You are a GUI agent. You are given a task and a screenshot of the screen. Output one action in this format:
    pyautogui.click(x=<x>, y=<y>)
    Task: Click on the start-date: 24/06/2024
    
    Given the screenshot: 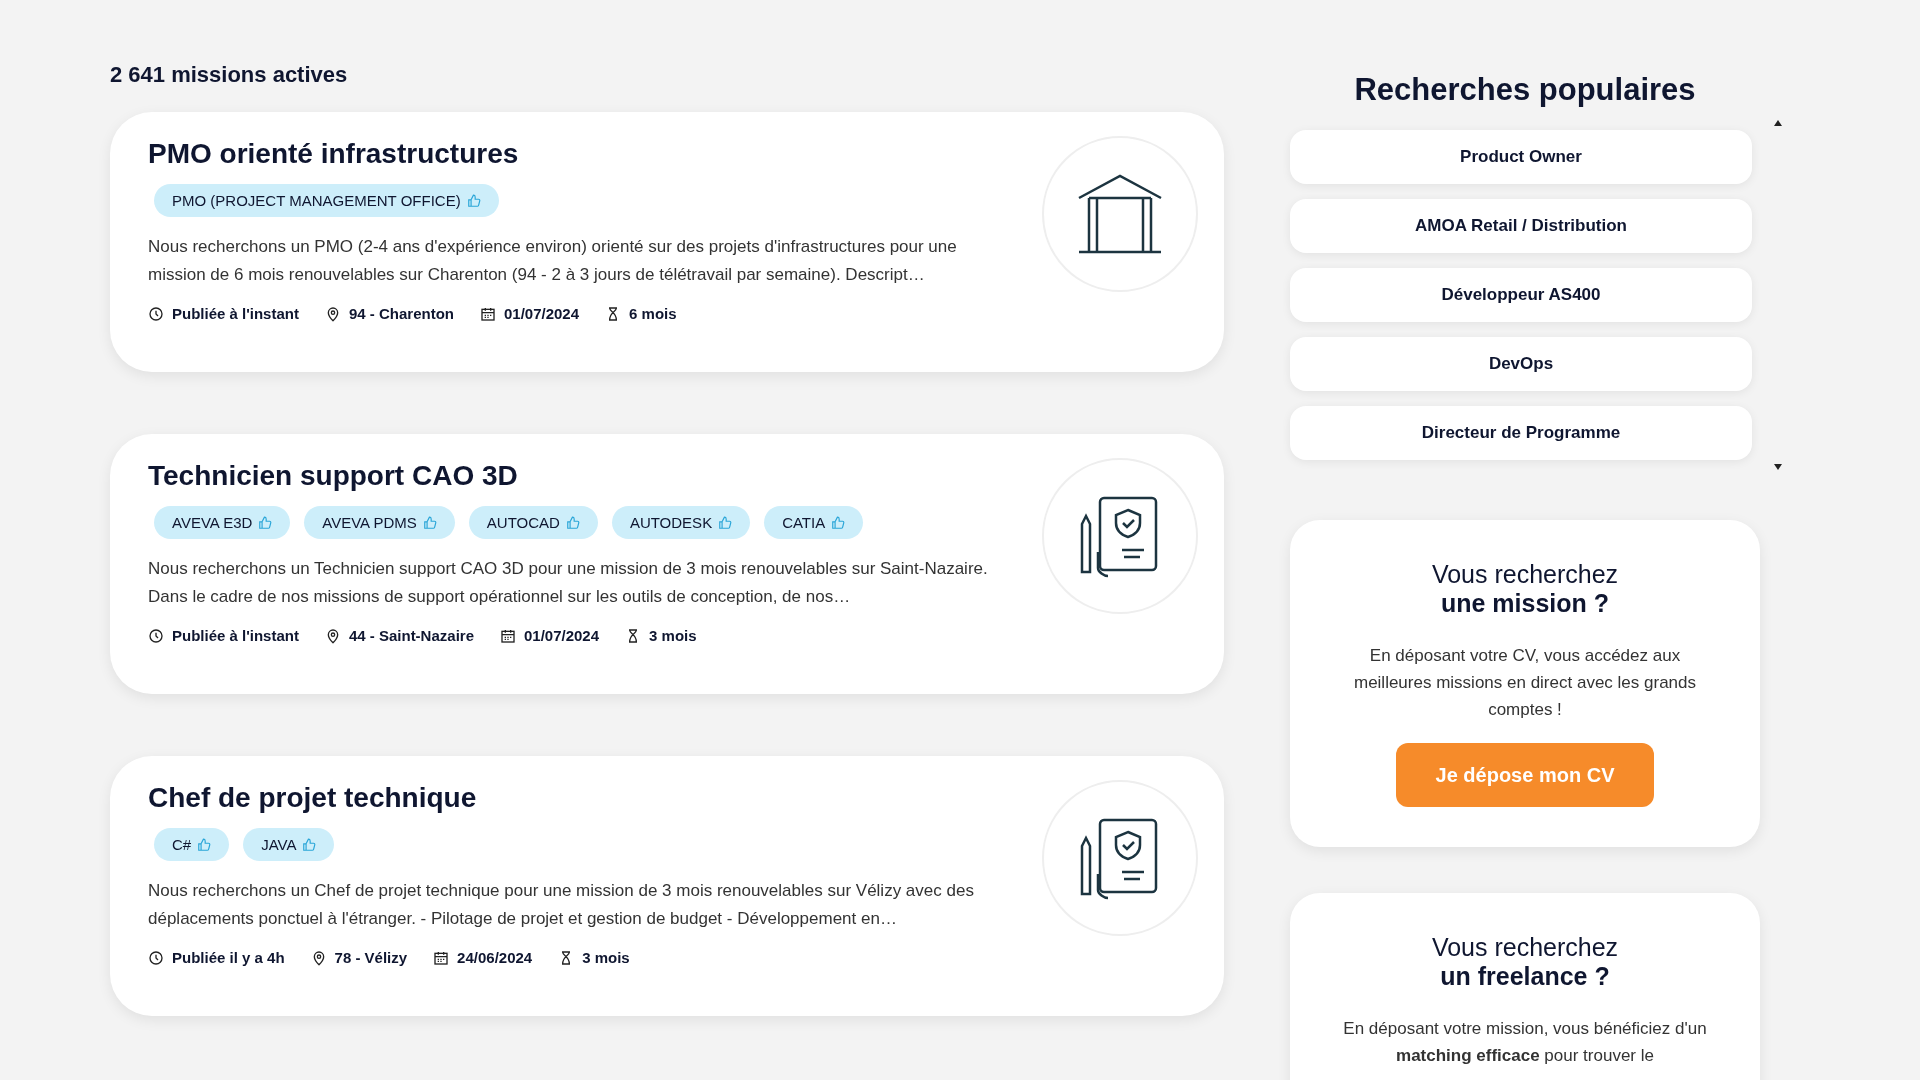 What is the action you would take?
    pyautogui.click(x=495, y=957)
    